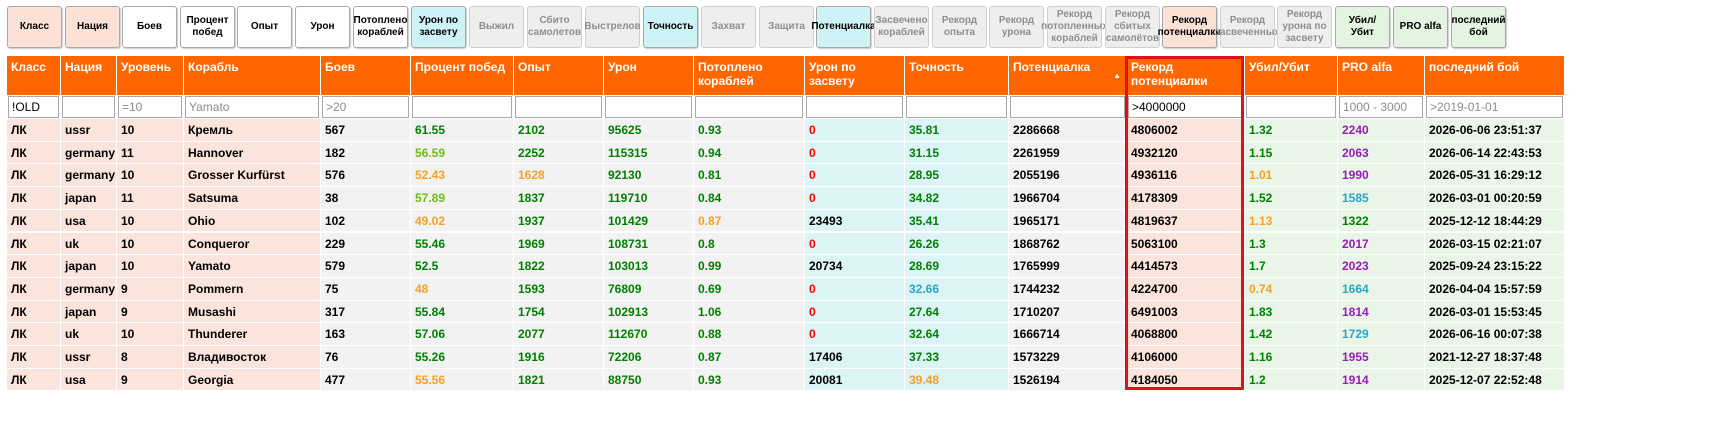 Image resolution: width=1725 pixels, height=431 pixels. Describe the element at coordinates (1068, 75) in the screenshot. I see `column-header-potential: Потенциалка ▲` at that location.